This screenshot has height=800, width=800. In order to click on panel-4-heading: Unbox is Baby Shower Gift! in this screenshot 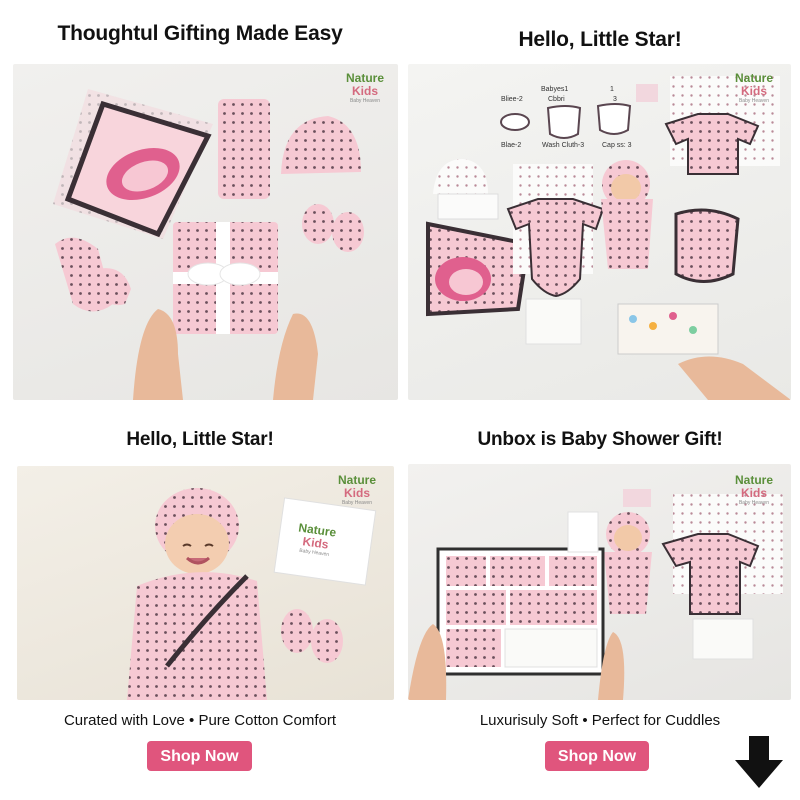, I will do `click(600, 439)`.